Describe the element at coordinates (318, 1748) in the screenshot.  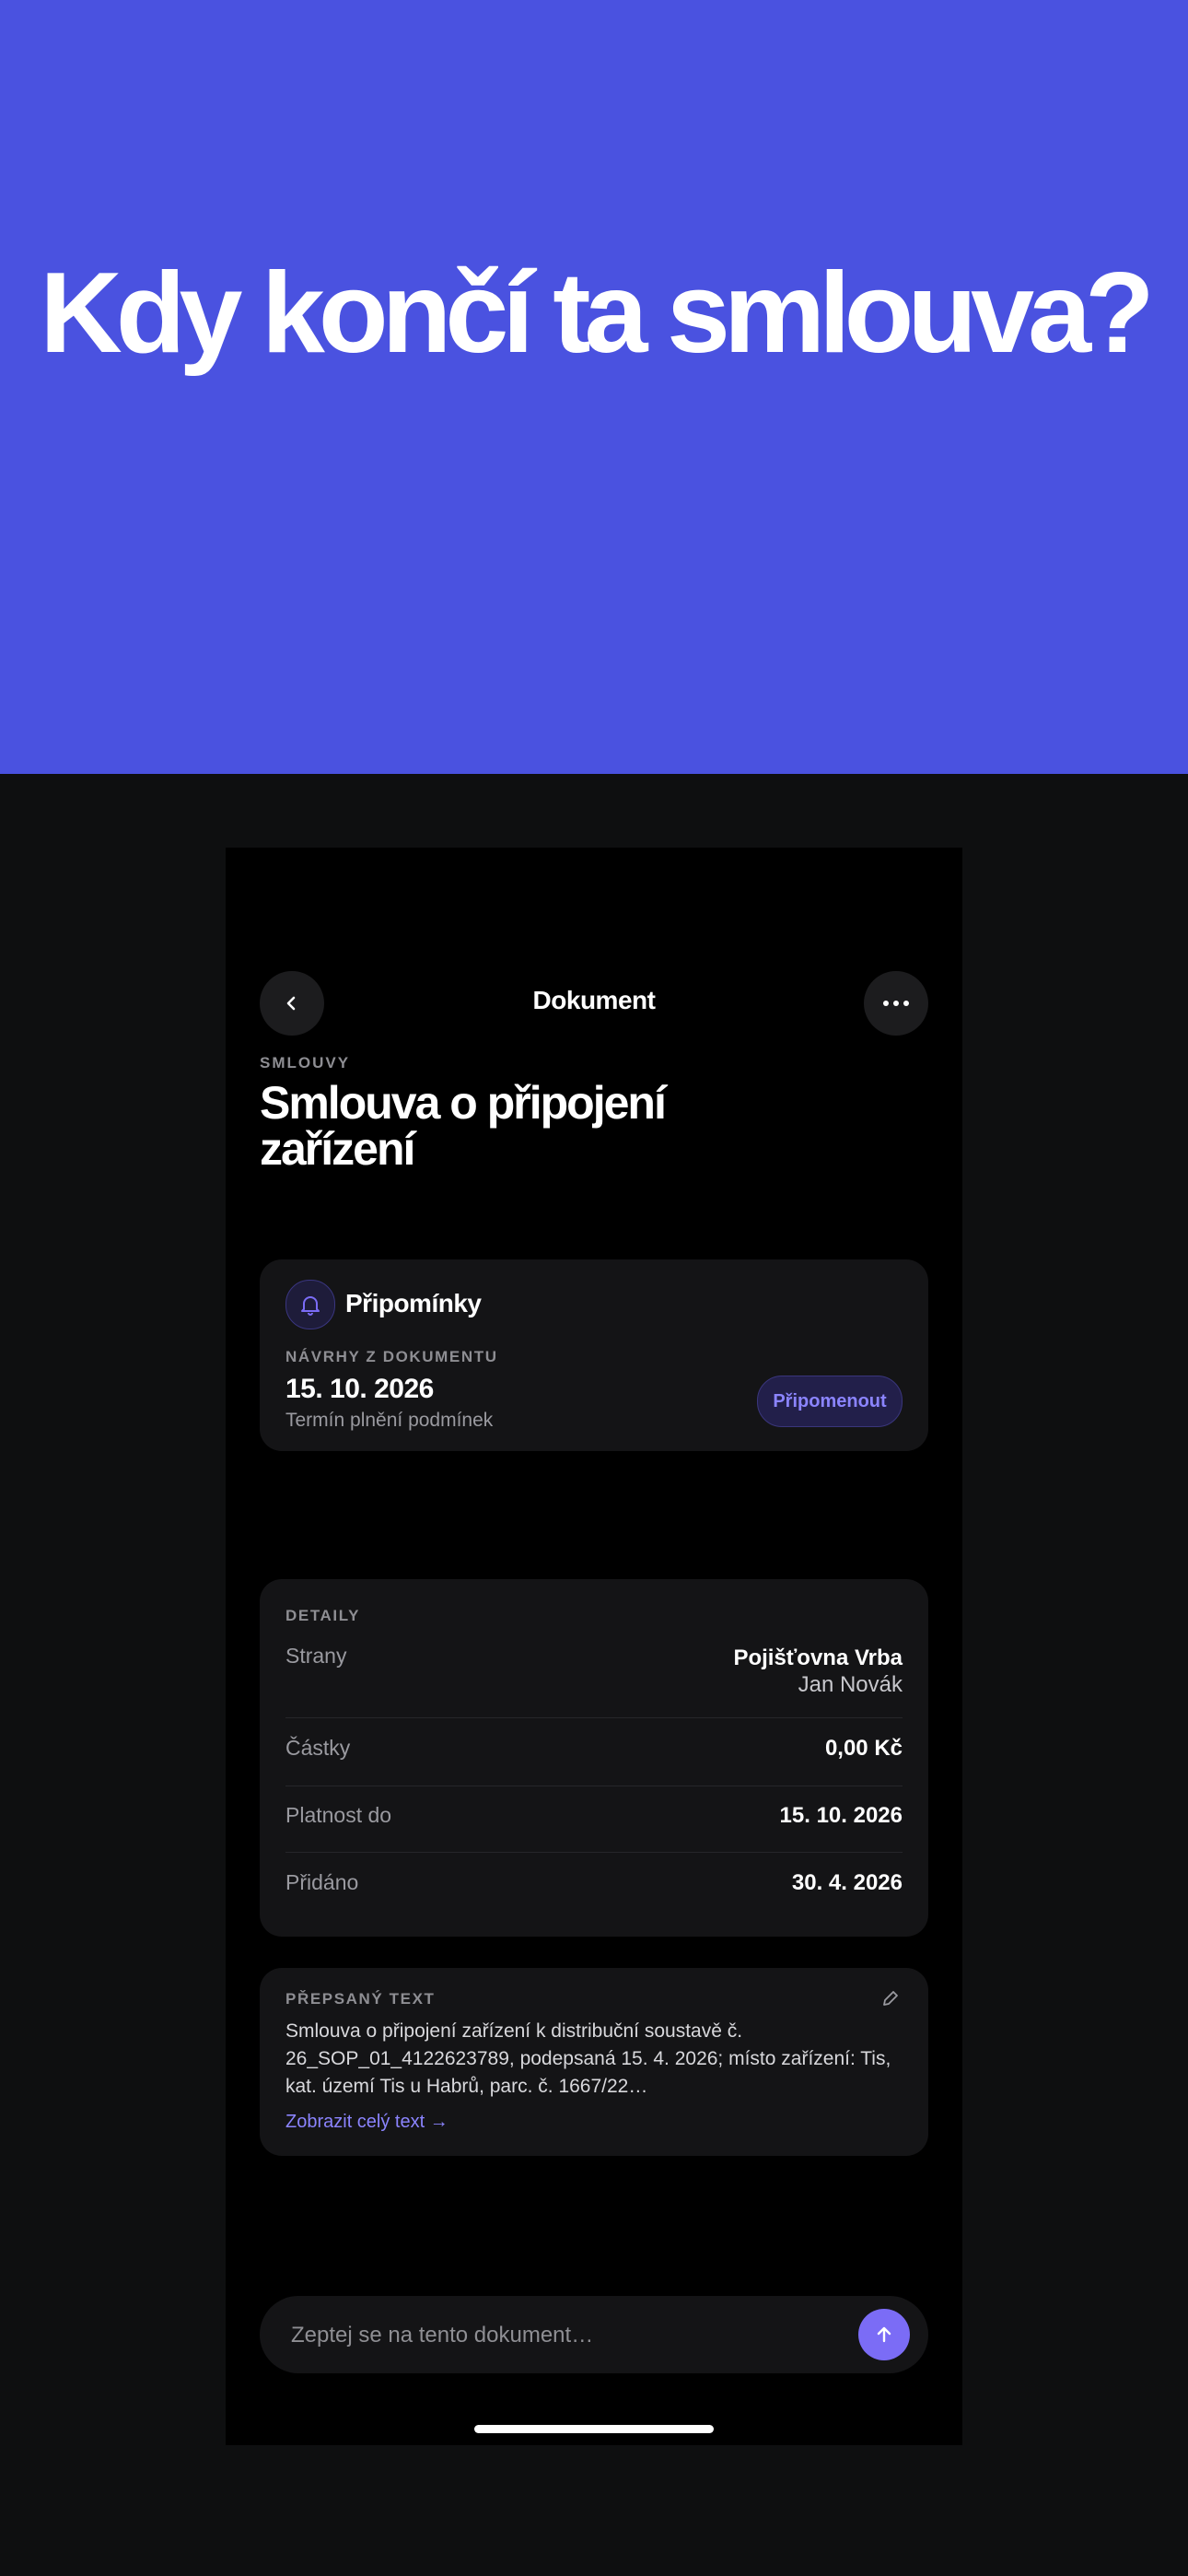
I see `amount-label: Částky` at that location.